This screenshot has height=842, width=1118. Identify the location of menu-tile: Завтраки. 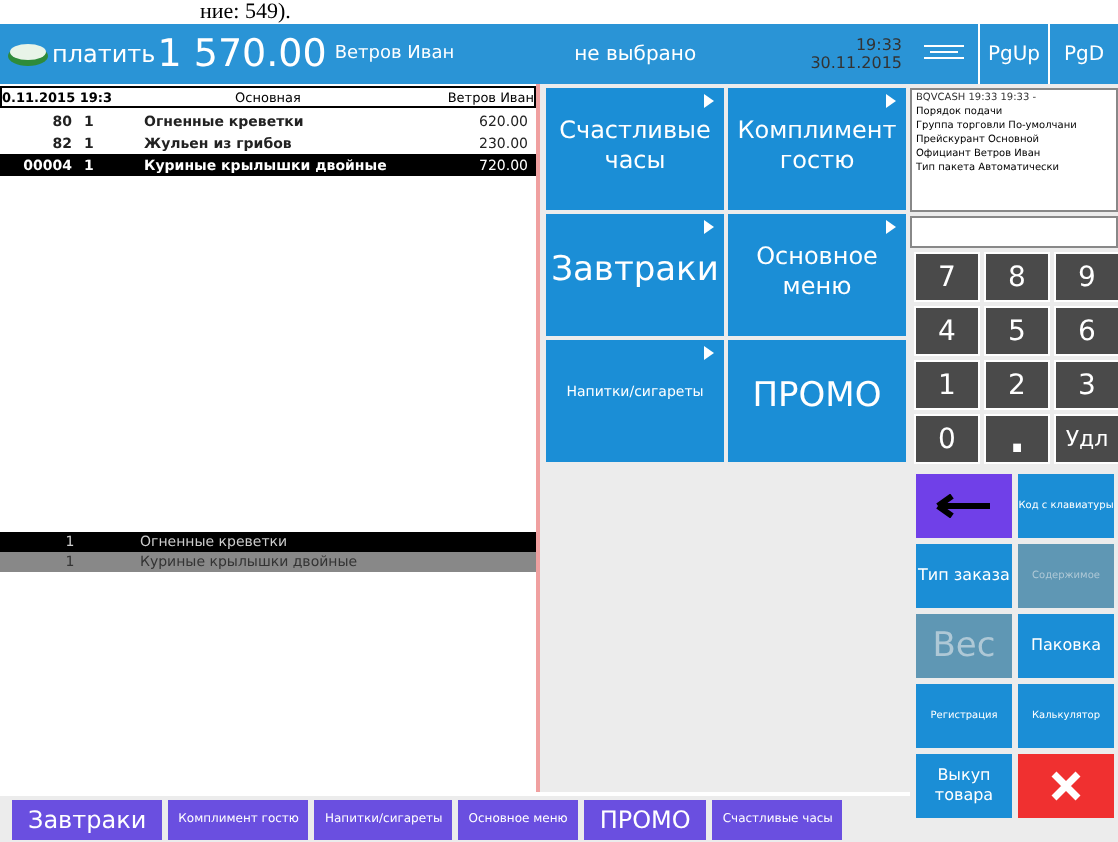
(635, 275).